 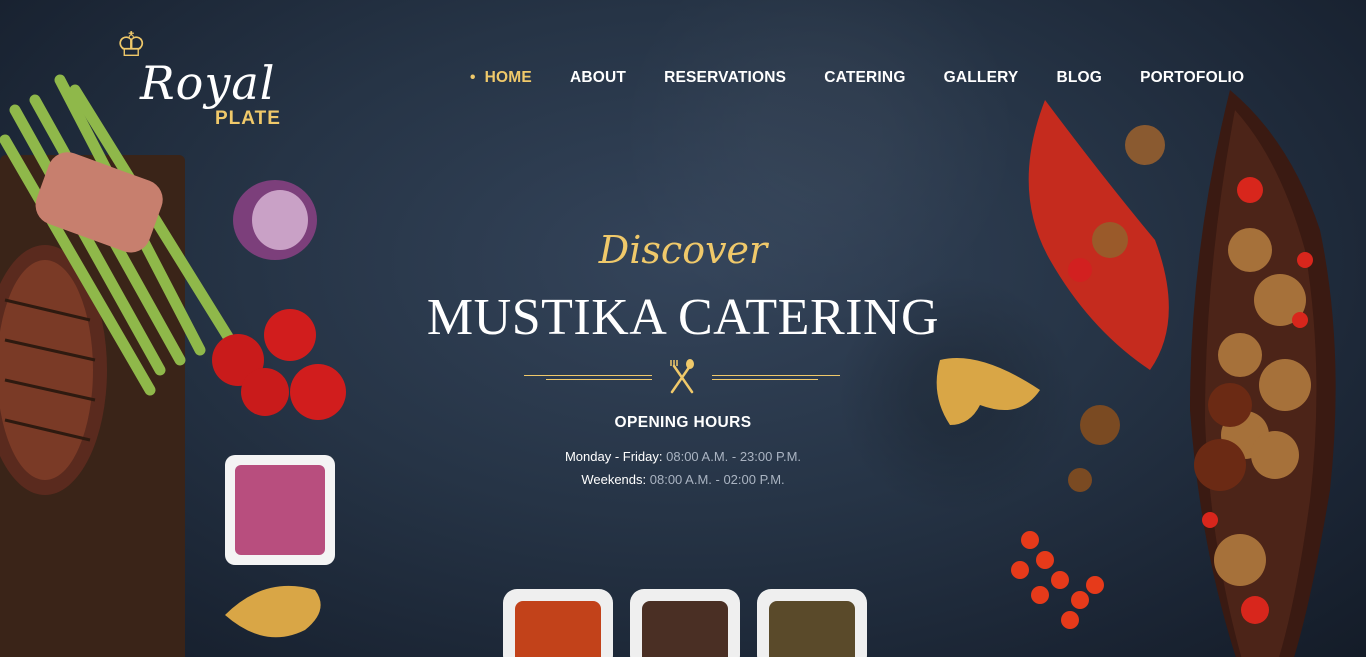 What do you see at coordinates (1192, 78) in the screenshot?
I see `nav-portofolio: PORTOFOLIO` at bounding box center [1192, 78].